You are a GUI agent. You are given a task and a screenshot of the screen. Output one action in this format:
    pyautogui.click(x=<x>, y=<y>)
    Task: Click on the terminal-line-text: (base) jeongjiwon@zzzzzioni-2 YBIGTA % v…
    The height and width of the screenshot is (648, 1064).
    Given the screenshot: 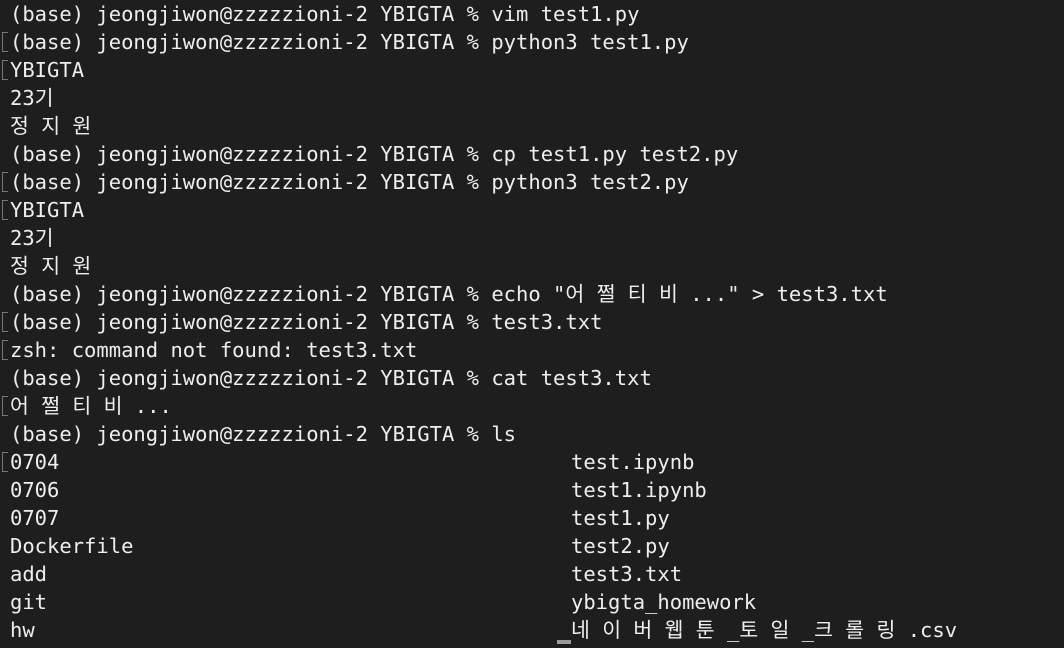 What is the action you would take?
    pyautogui.click(x=325, y=14)
    